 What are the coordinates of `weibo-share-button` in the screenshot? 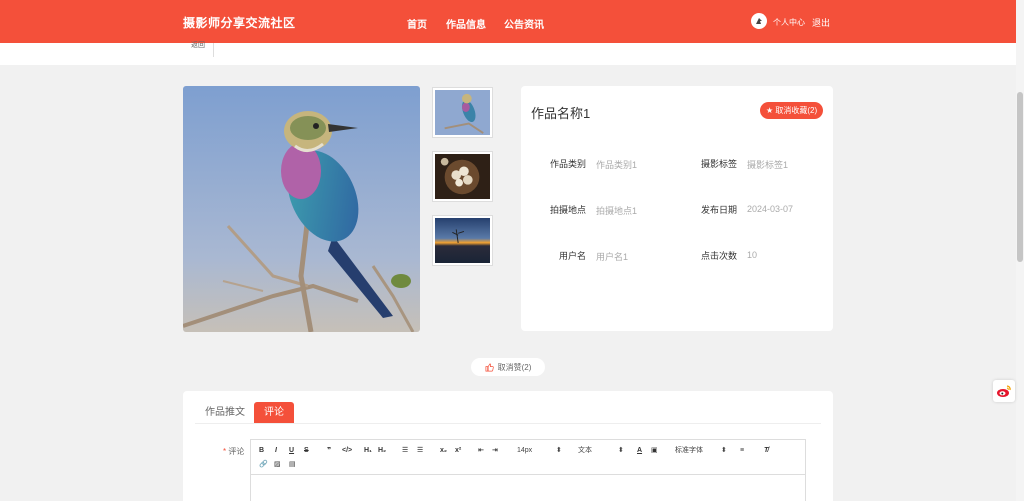 It's located at (1004, 391).